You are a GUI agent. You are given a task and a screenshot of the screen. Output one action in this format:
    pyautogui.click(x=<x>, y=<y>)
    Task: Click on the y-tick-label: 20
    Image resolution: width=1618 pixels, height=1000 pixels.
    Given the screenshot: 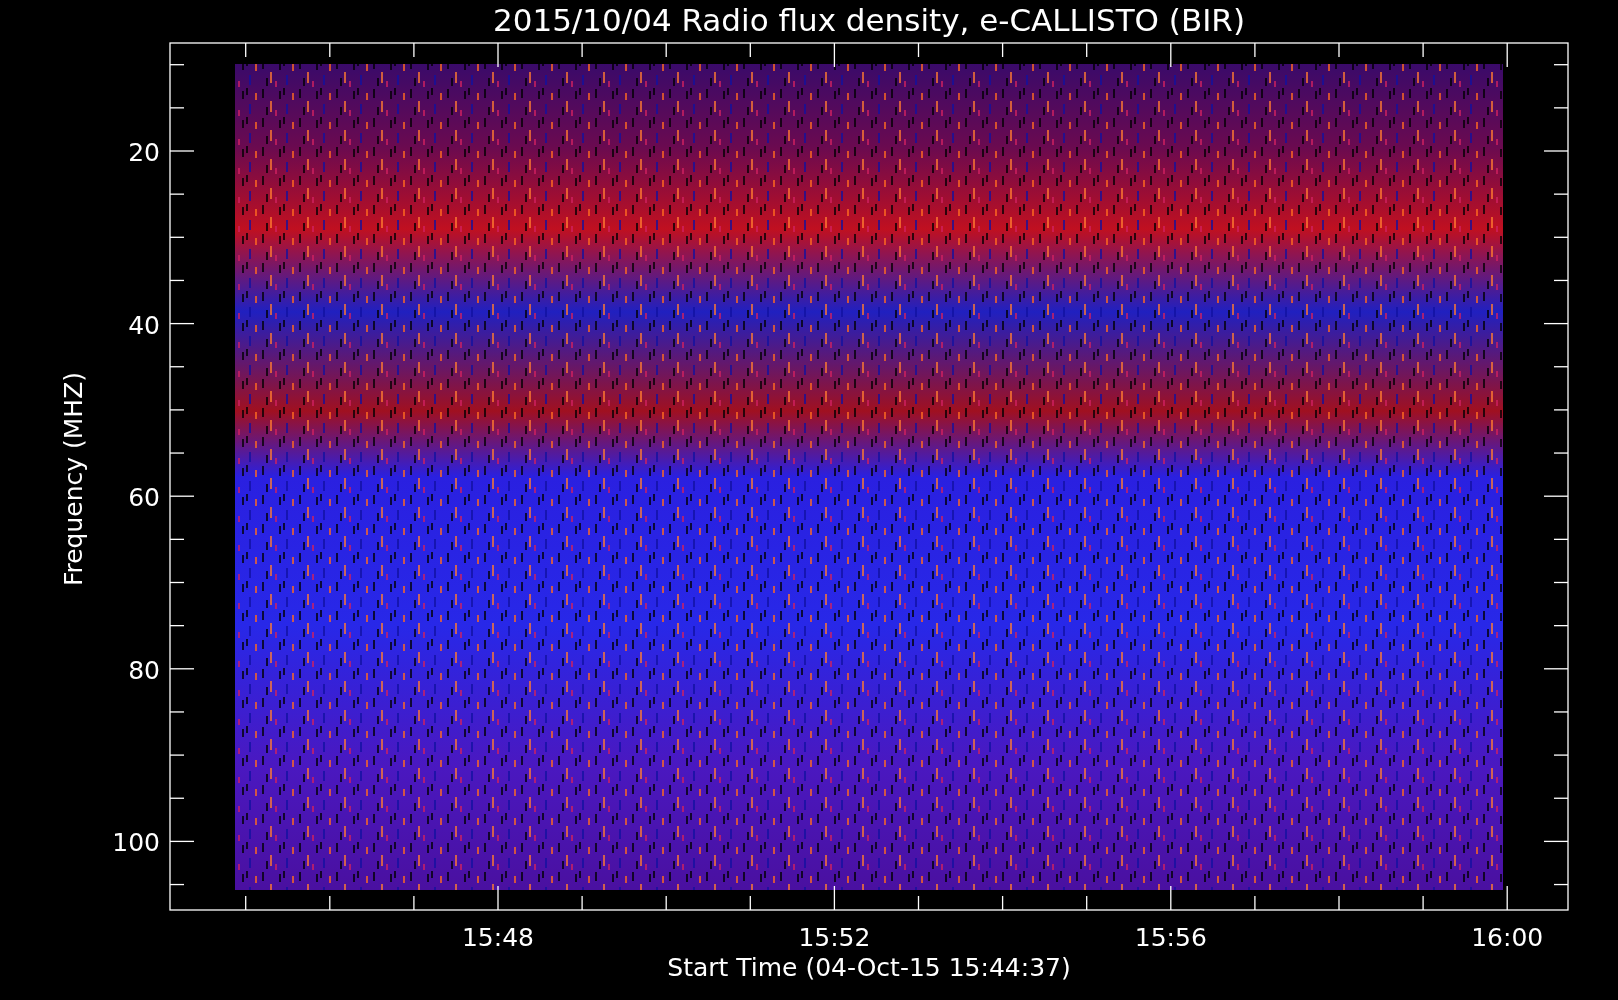 What is the action you would take?
    pyautogui.click(x=144, y=152)
    